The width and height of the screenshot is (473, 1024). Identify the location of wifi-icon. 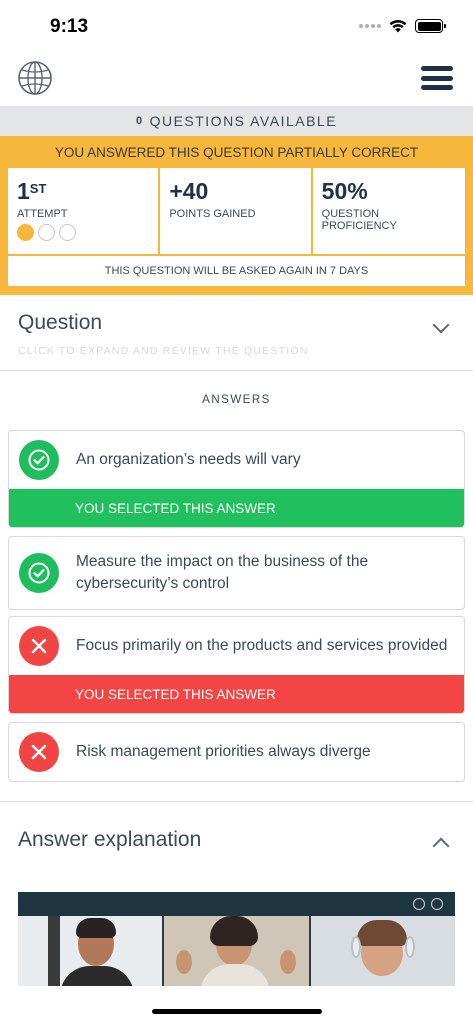
(398, 26).